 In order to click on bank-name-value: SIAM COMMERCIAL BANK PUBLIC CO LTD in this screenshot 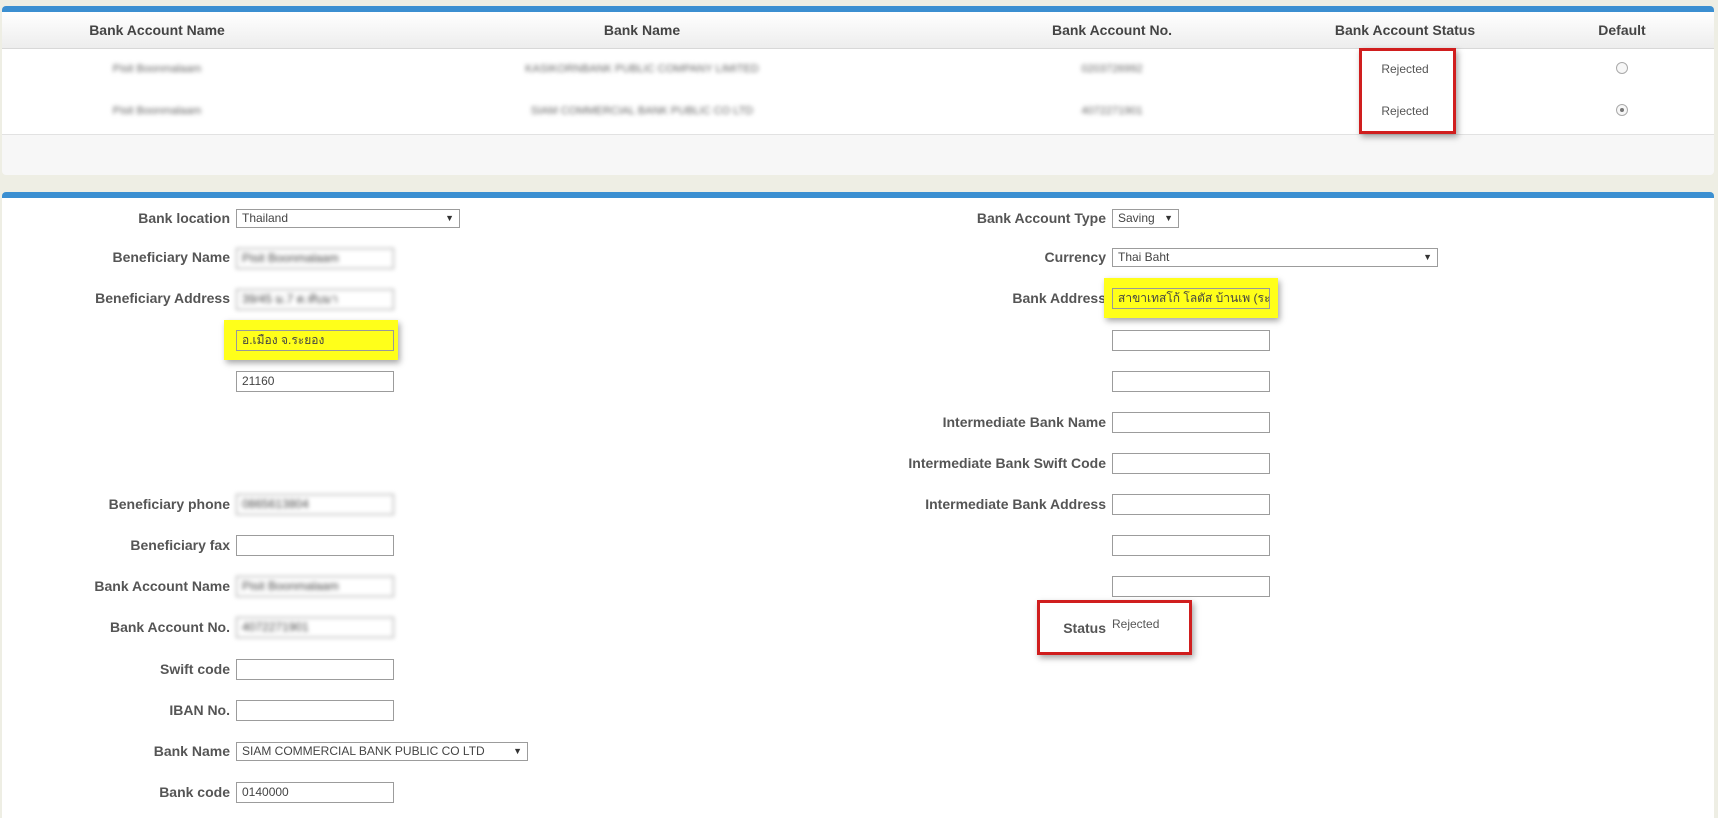, I will do `click(363, 751)`.